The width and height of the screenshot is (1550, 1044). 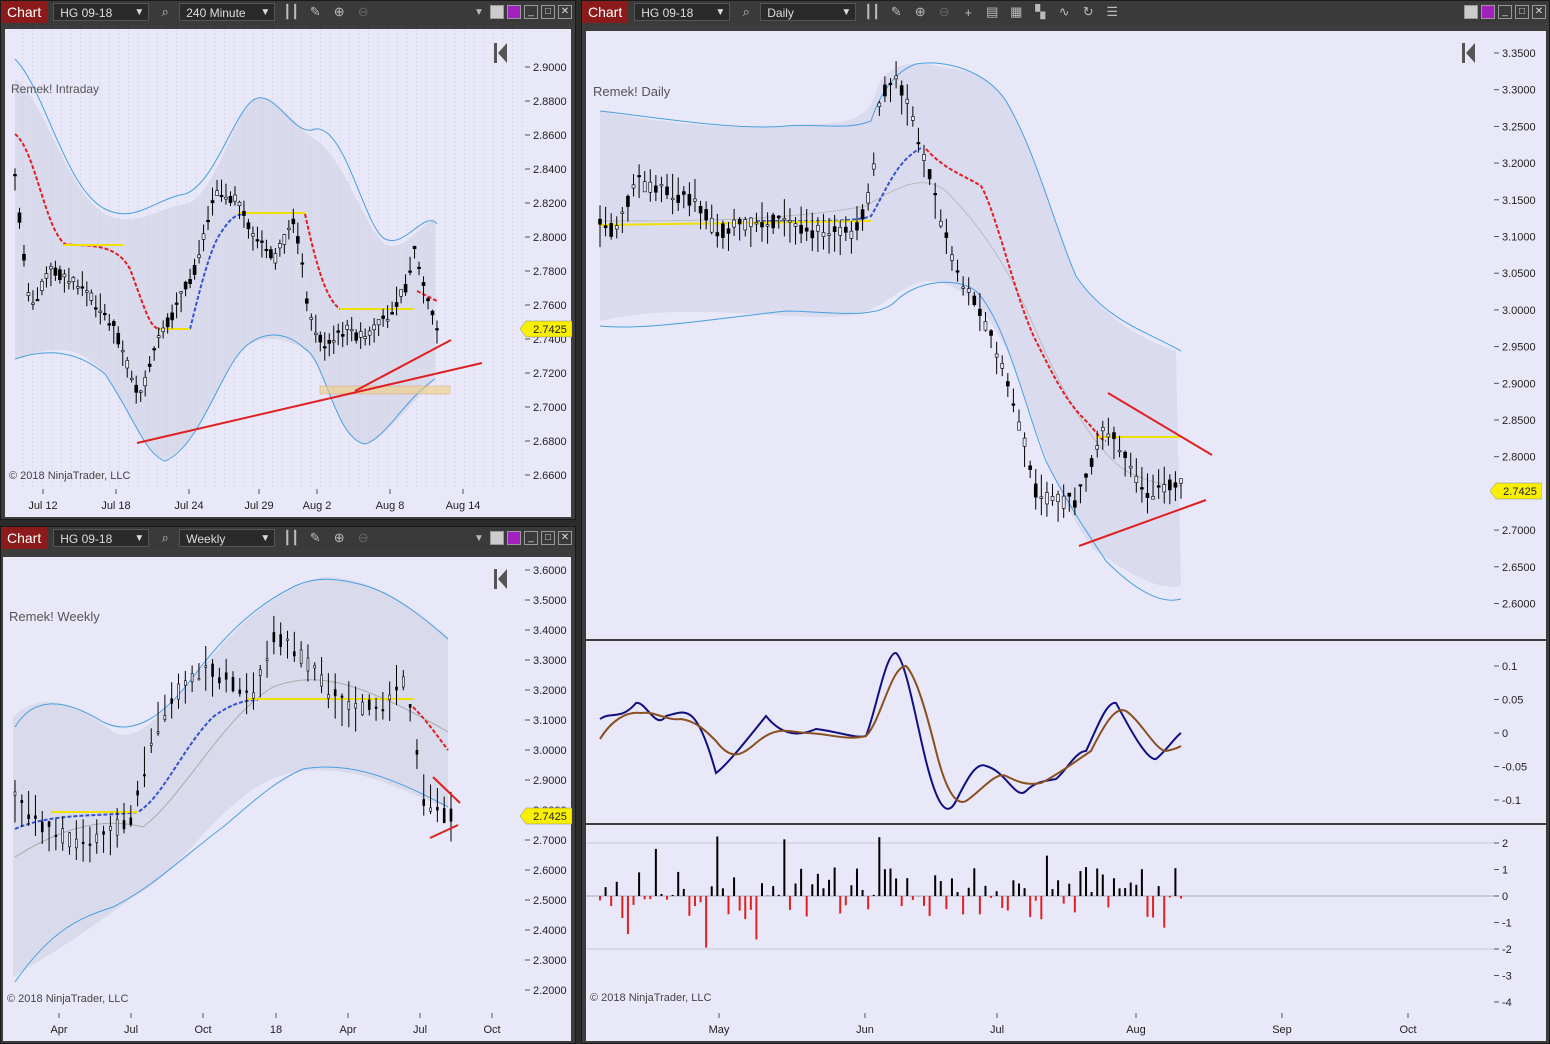 I want to click on strategies-icon: ▚, so click(x=1040, y=12).